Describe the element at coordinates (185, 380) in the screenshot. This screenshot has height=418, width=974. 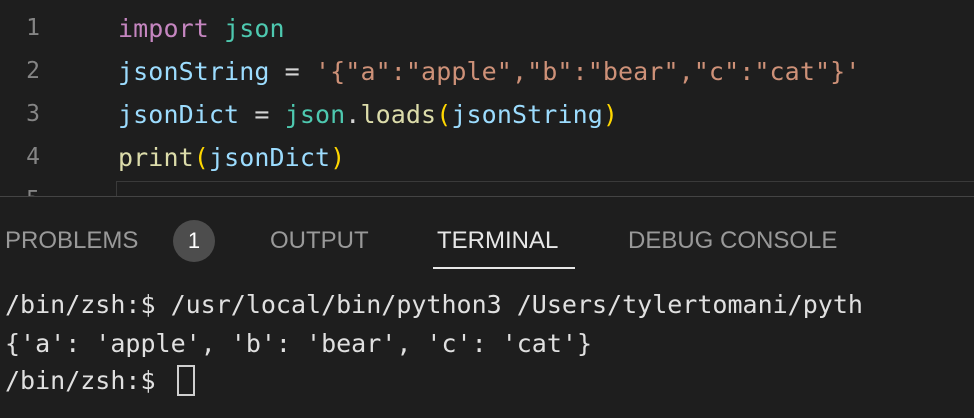
I see `terminal-cursor` at that location.